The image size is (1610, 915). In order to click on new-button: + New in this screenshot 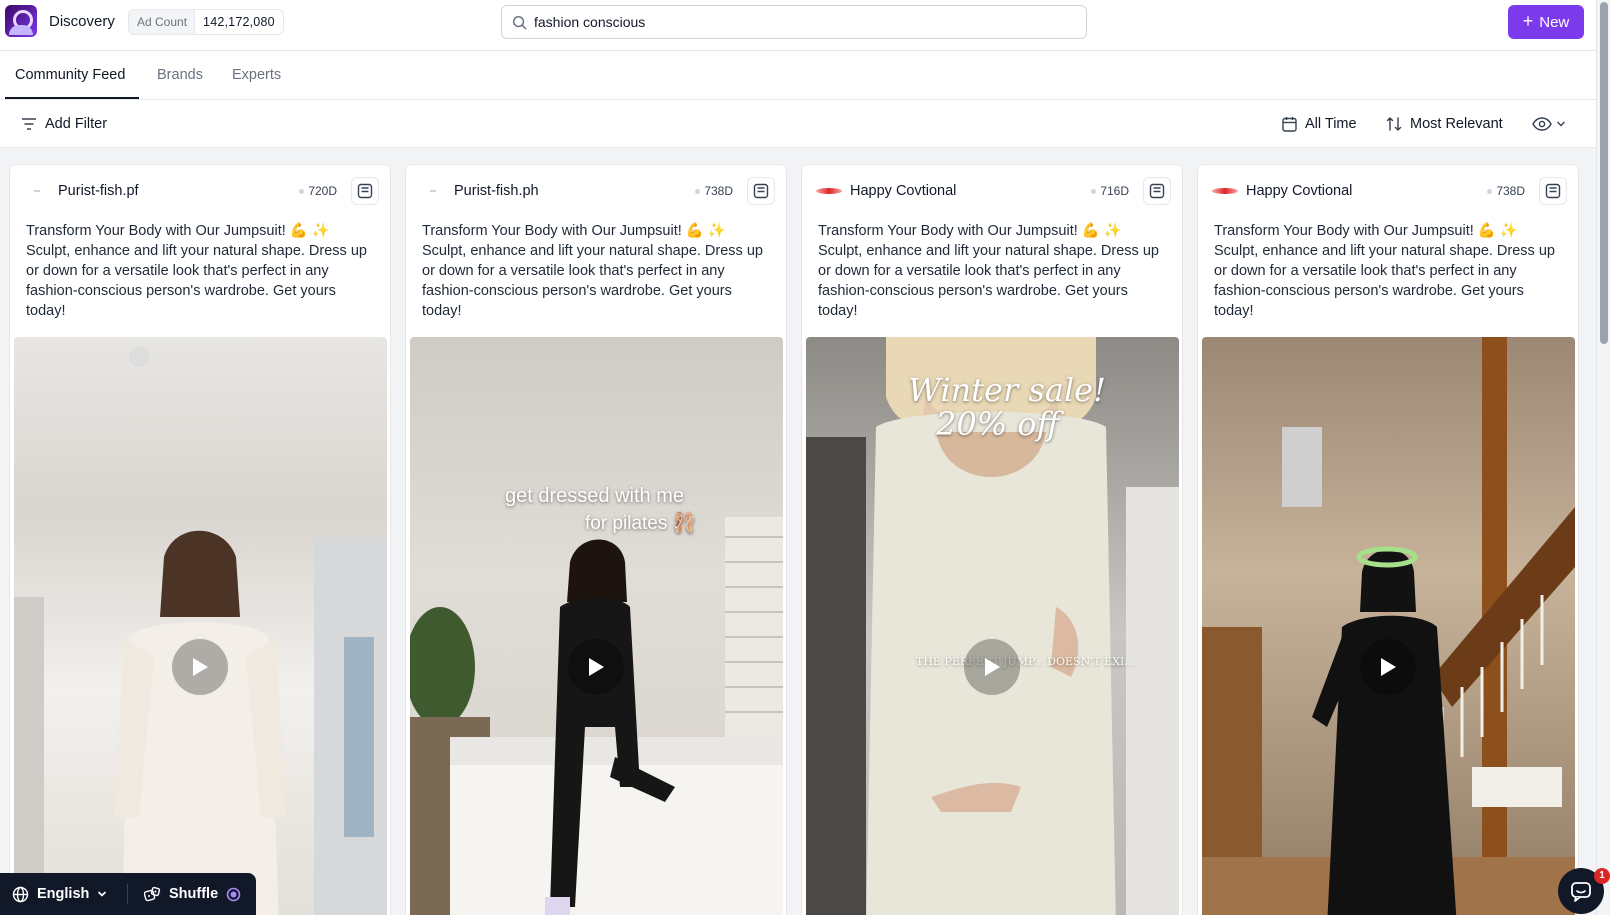, I will do `click(1546, 22)`.